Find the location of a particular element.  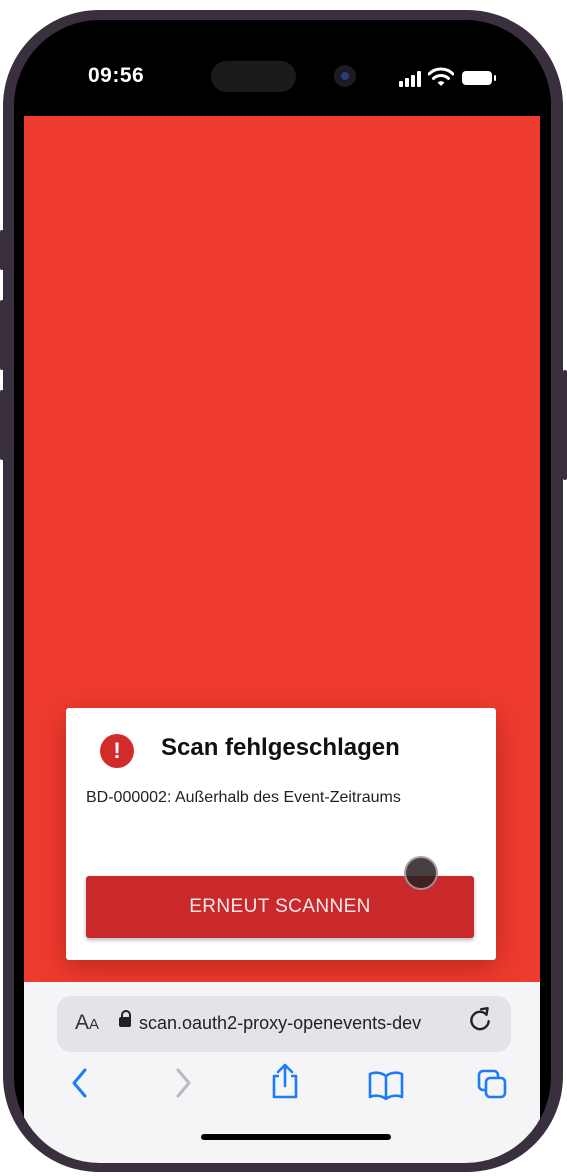

camera-icon is located at coordinates (345, 76).